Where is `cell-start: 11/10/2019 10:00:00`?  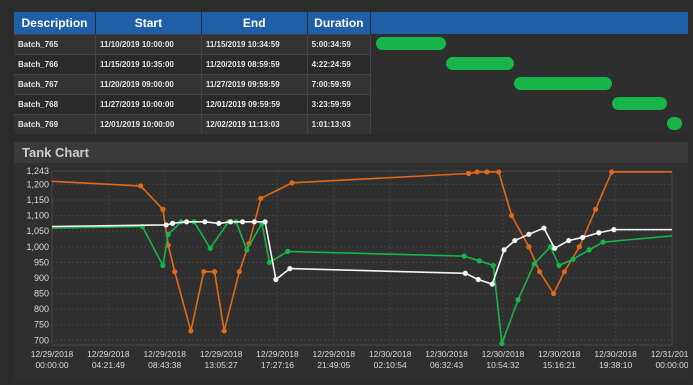
cell-start: 11/10/2019 10:00:00 is located at coordinates (148, 44).